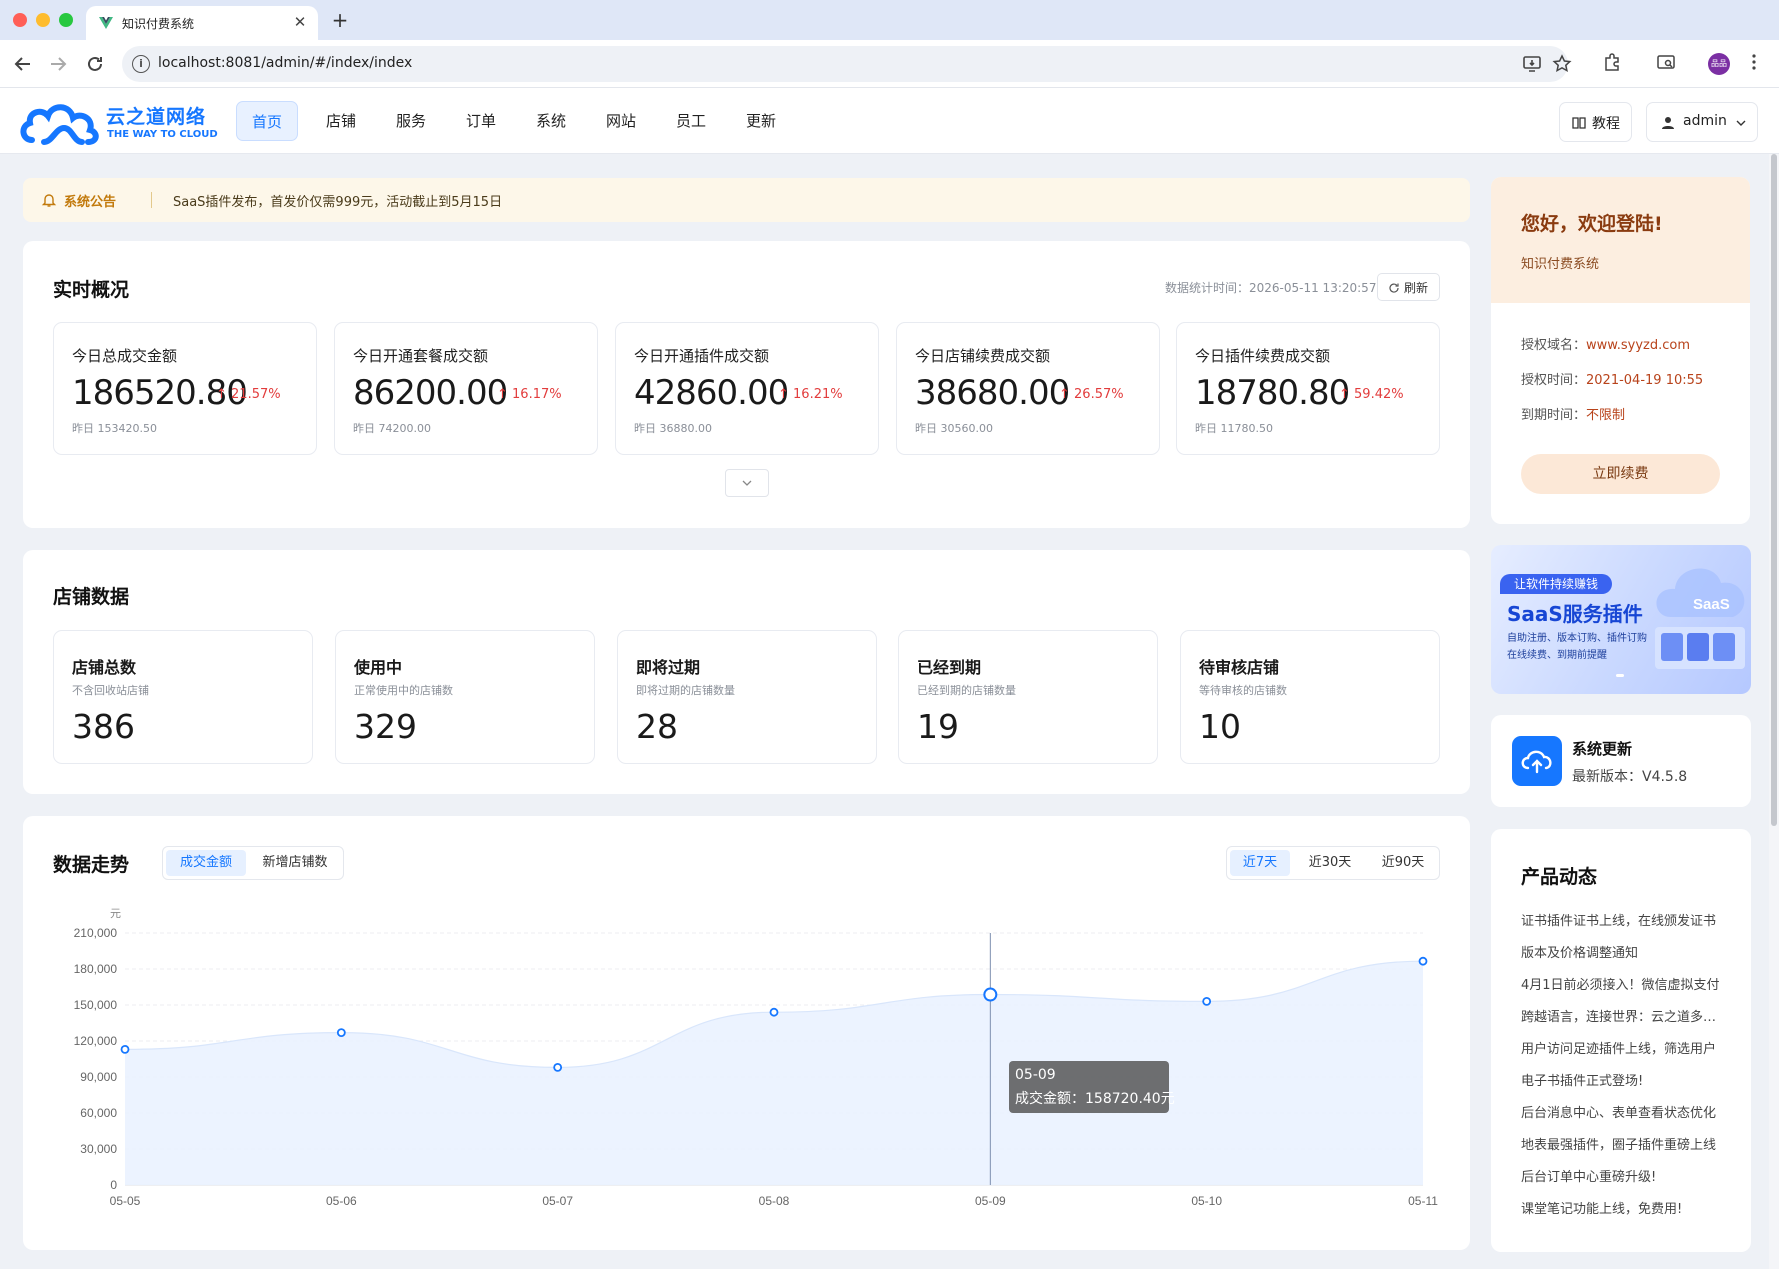 Image resolution: width=1779 pixels, height=1269 pixels. What do you see at coordinates (403, 690) in the screenshot?
I see `shop-sub: 正常使用中的店铺数` at bounding box center [403, 690].